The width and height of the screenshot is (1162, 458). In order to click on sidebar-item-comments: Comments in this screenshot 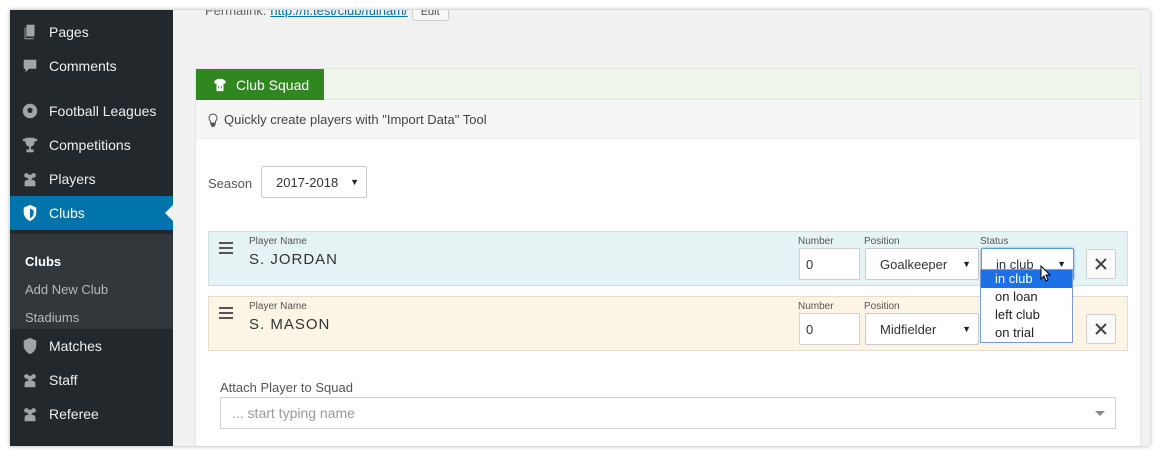, I will do `click(91, 66)`.